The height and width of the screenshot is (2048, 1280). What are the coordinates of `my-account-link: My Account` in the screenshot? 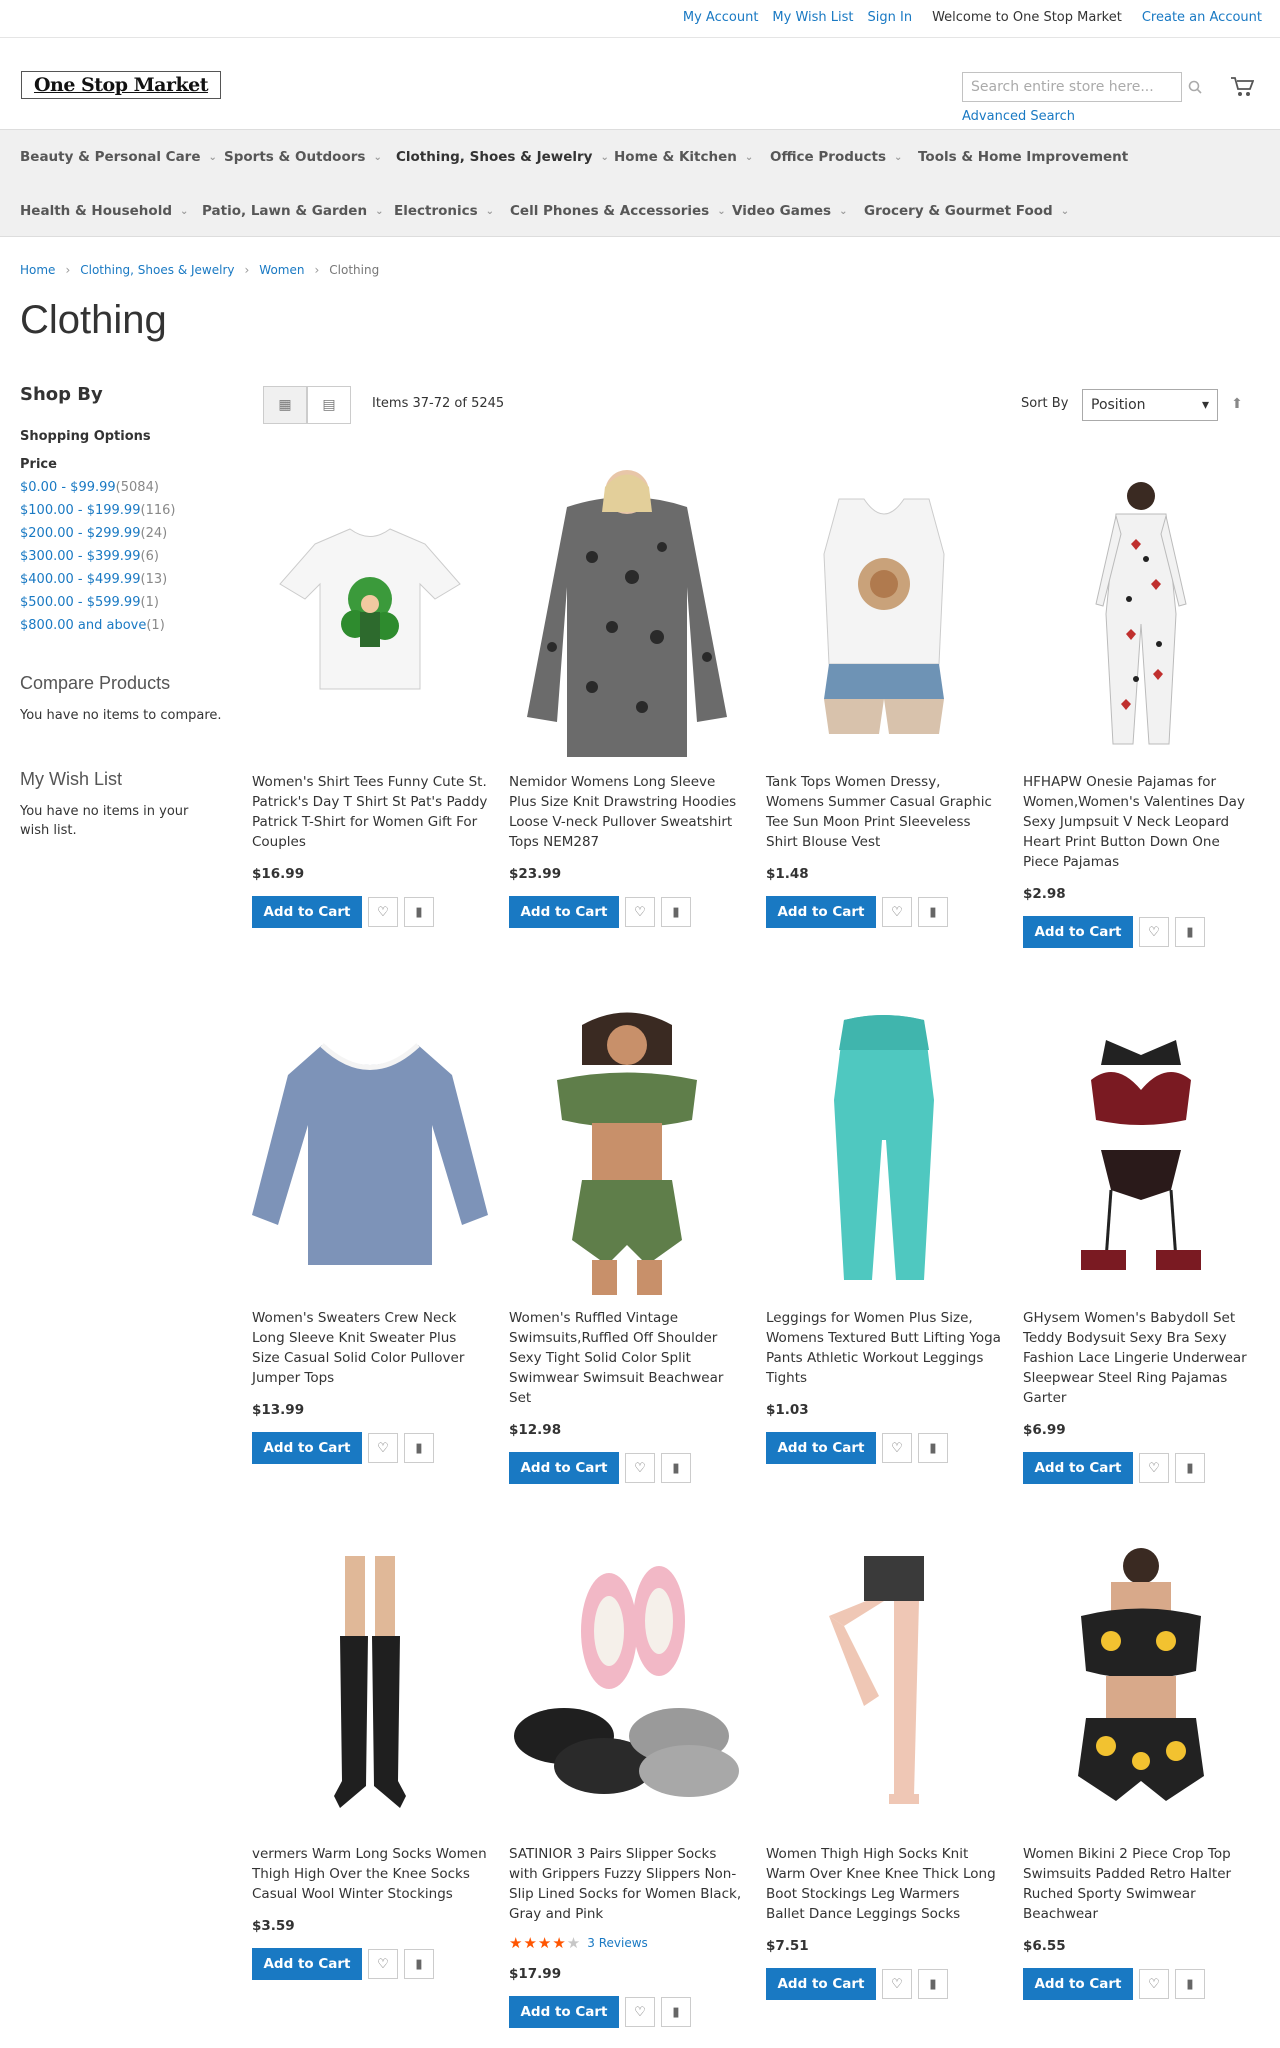 It's located at (721, 17).